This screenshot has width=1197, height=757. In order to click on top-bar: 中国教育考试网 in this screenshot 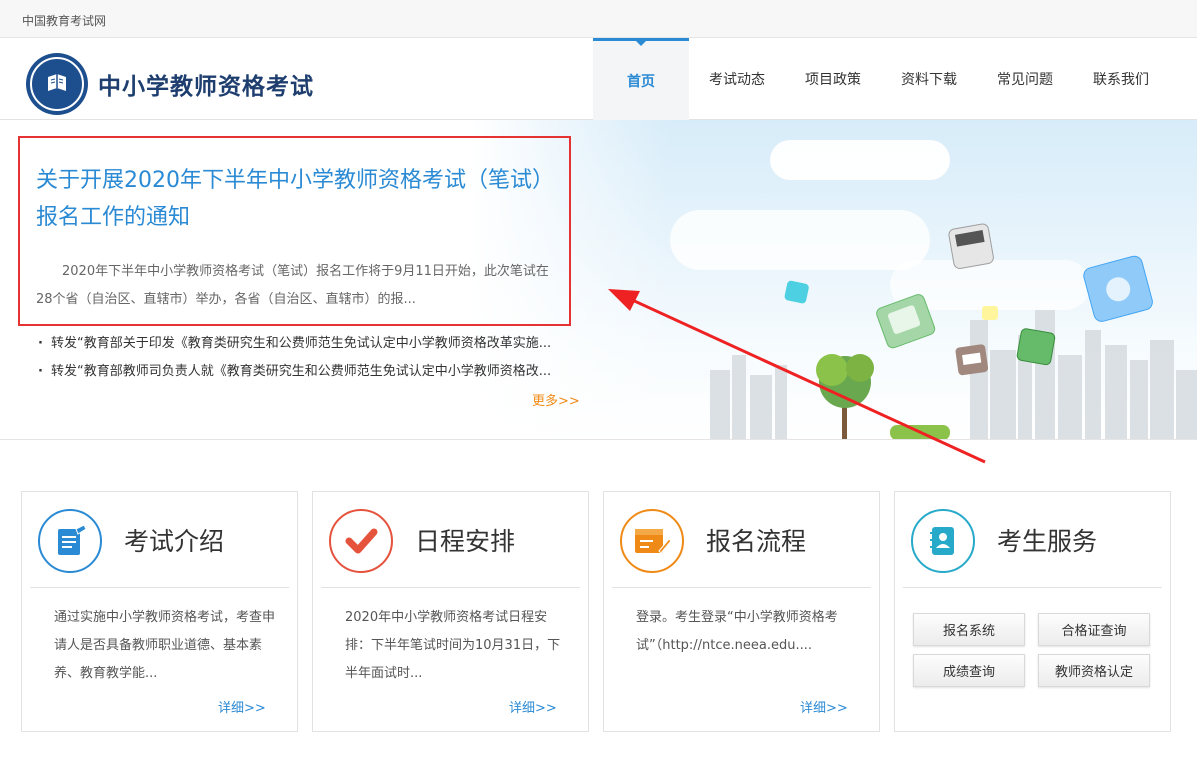, I will do `click(598, 19)`.